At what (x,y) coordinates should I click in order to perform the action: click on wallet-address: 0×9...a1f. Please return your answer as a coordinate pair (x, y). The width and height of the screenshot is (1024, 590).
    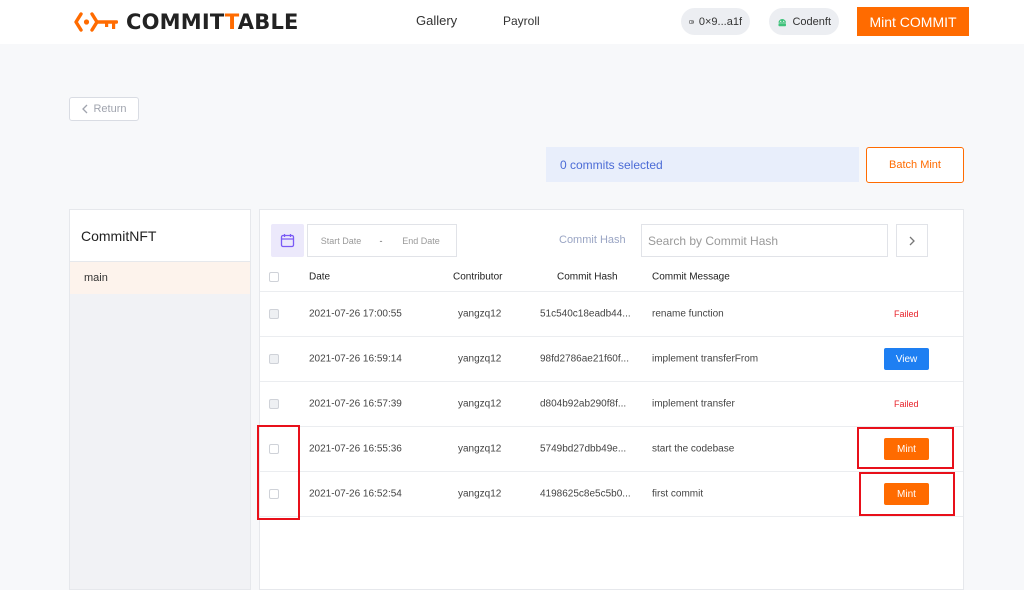
    Looking at the image, I should click on (720, 21).